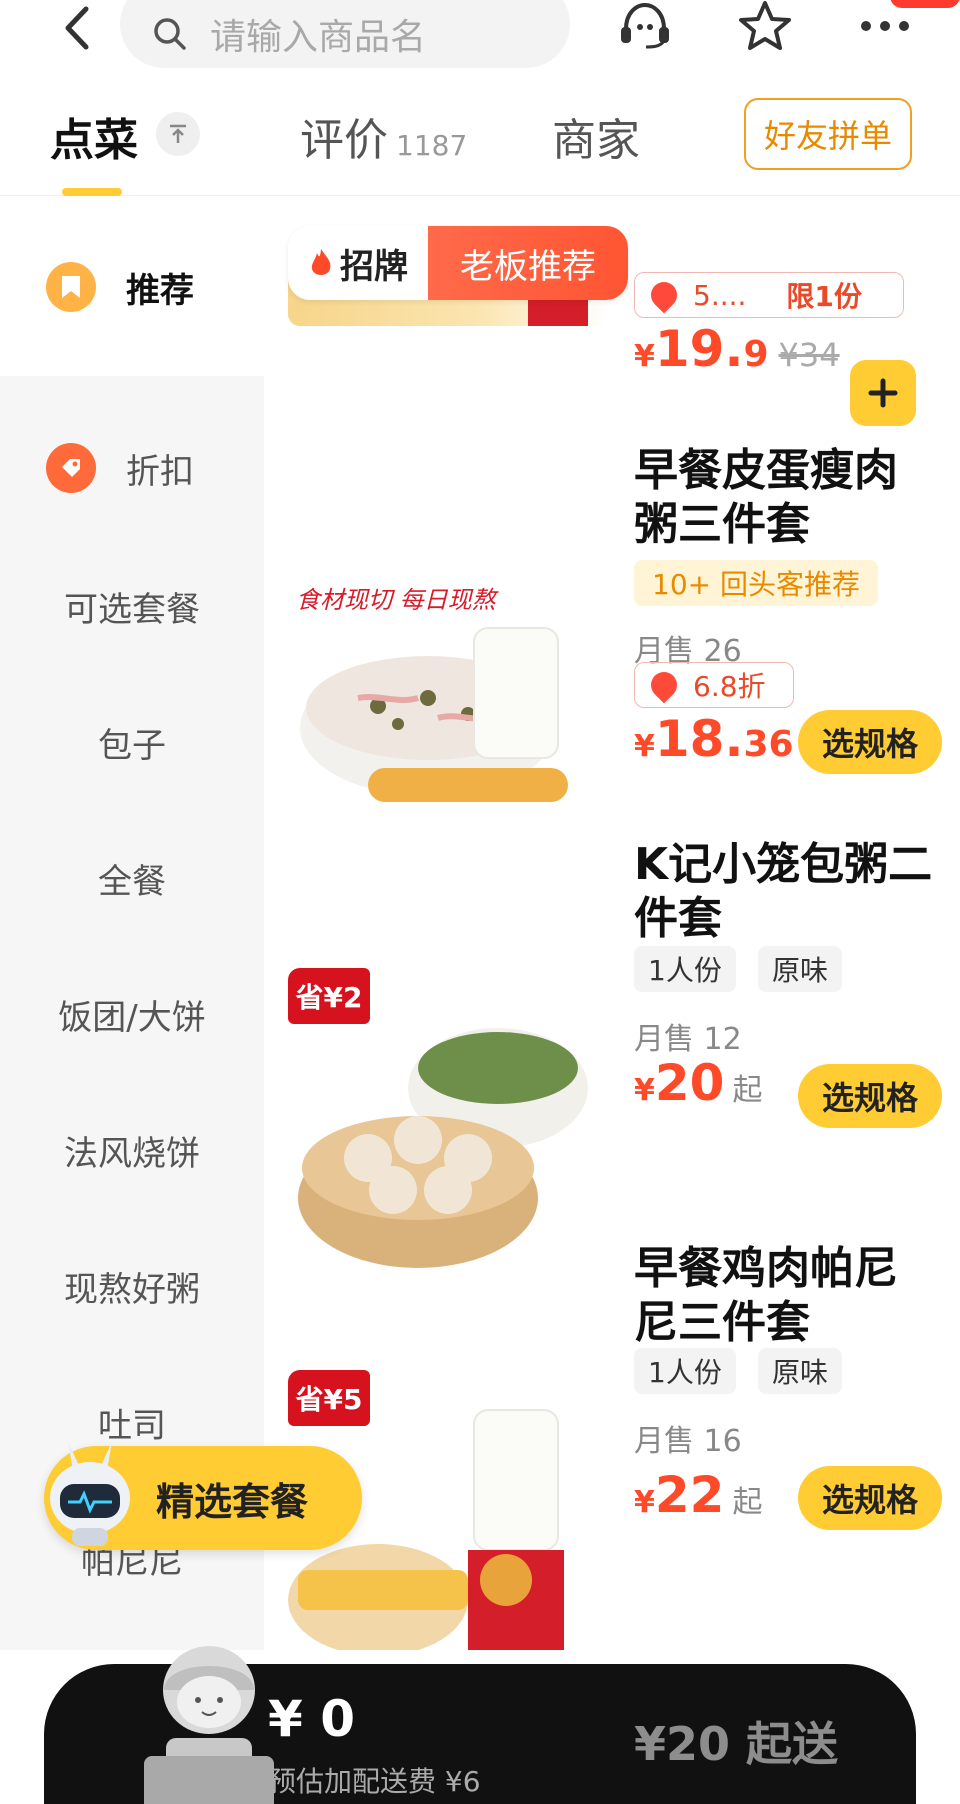  I want to click on plus-icon, so click(883, 393).